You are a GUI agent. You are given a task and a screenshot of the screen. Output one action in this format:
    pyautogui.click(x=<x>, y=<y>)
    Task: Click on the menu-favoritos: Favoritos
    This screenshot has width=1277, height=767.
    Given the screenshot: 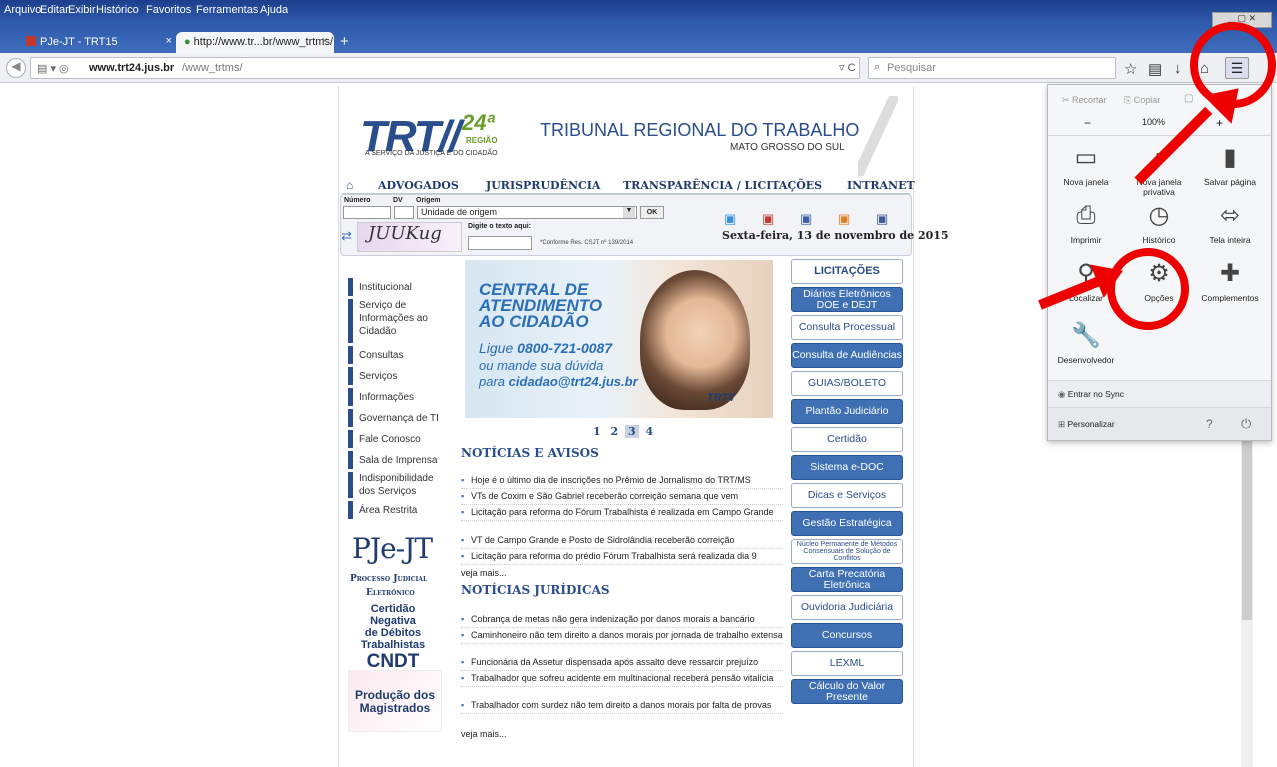 What is the action you would take?
    pyautogui.click(x=168, y=10)
    